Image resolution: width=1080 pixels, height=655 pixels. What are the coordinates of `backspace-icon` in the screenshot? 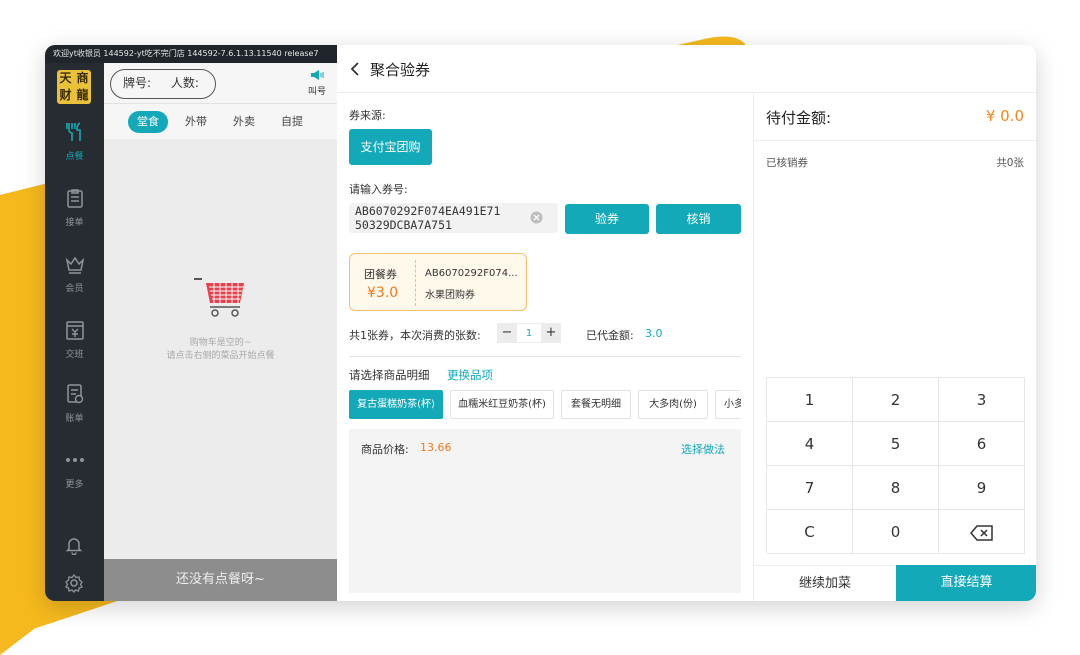 It's located at (981, 532).